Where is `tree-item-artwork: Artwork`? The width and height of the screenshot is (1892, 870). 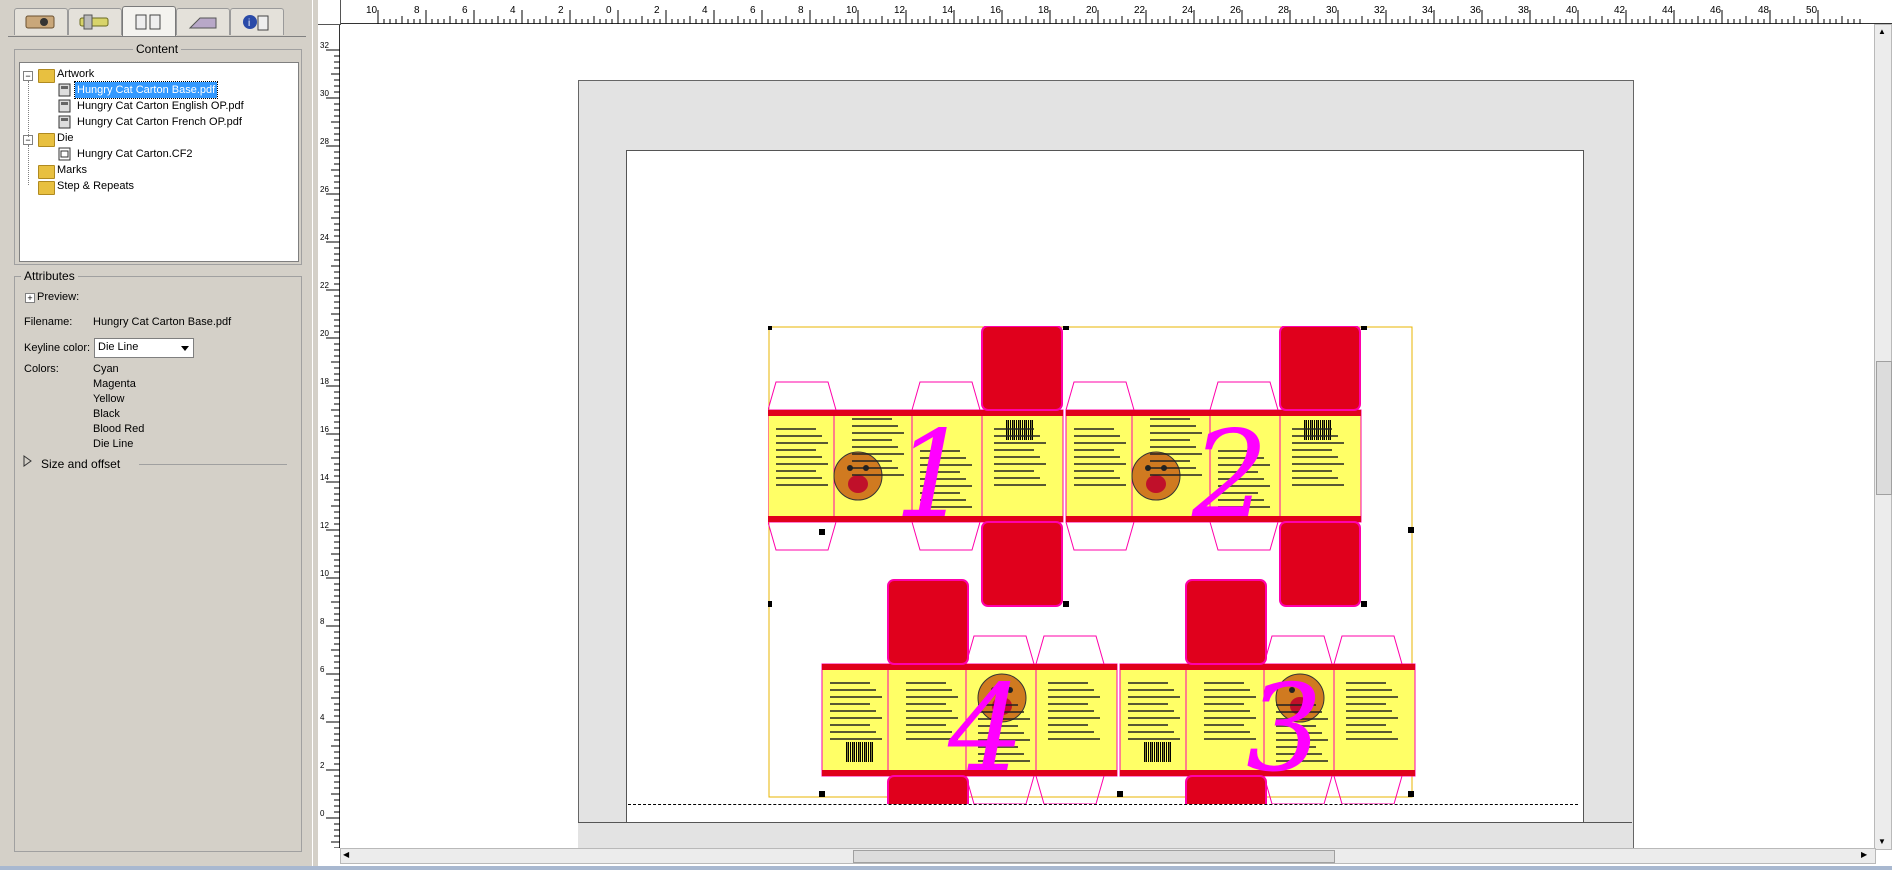
tree-item-artwork: Artwork is located at coordinates (75, 74).